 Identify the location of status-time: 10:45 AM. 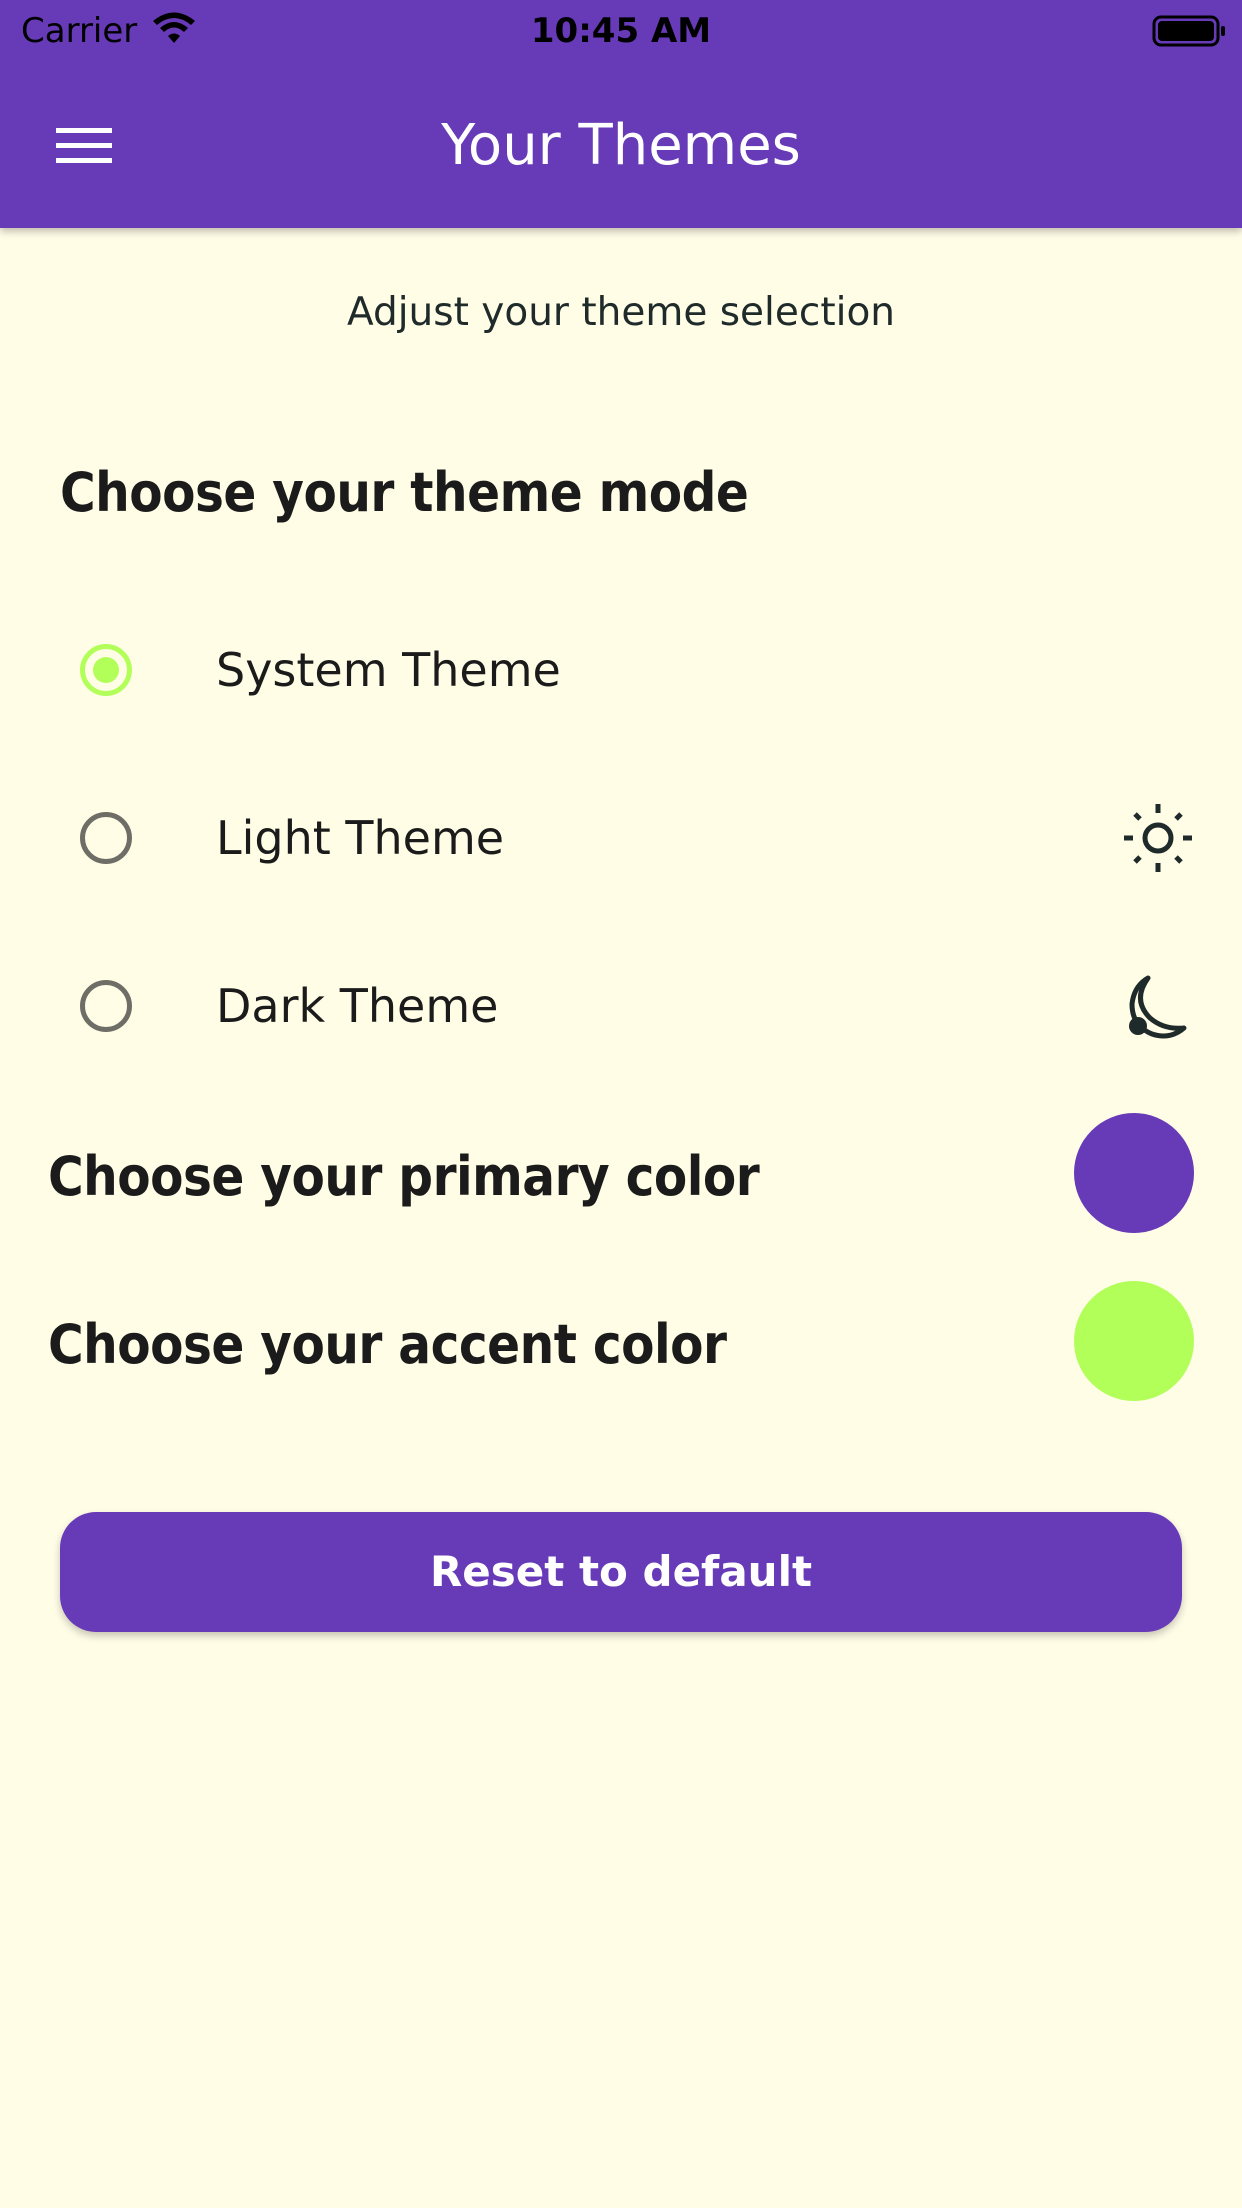
(621, 31).